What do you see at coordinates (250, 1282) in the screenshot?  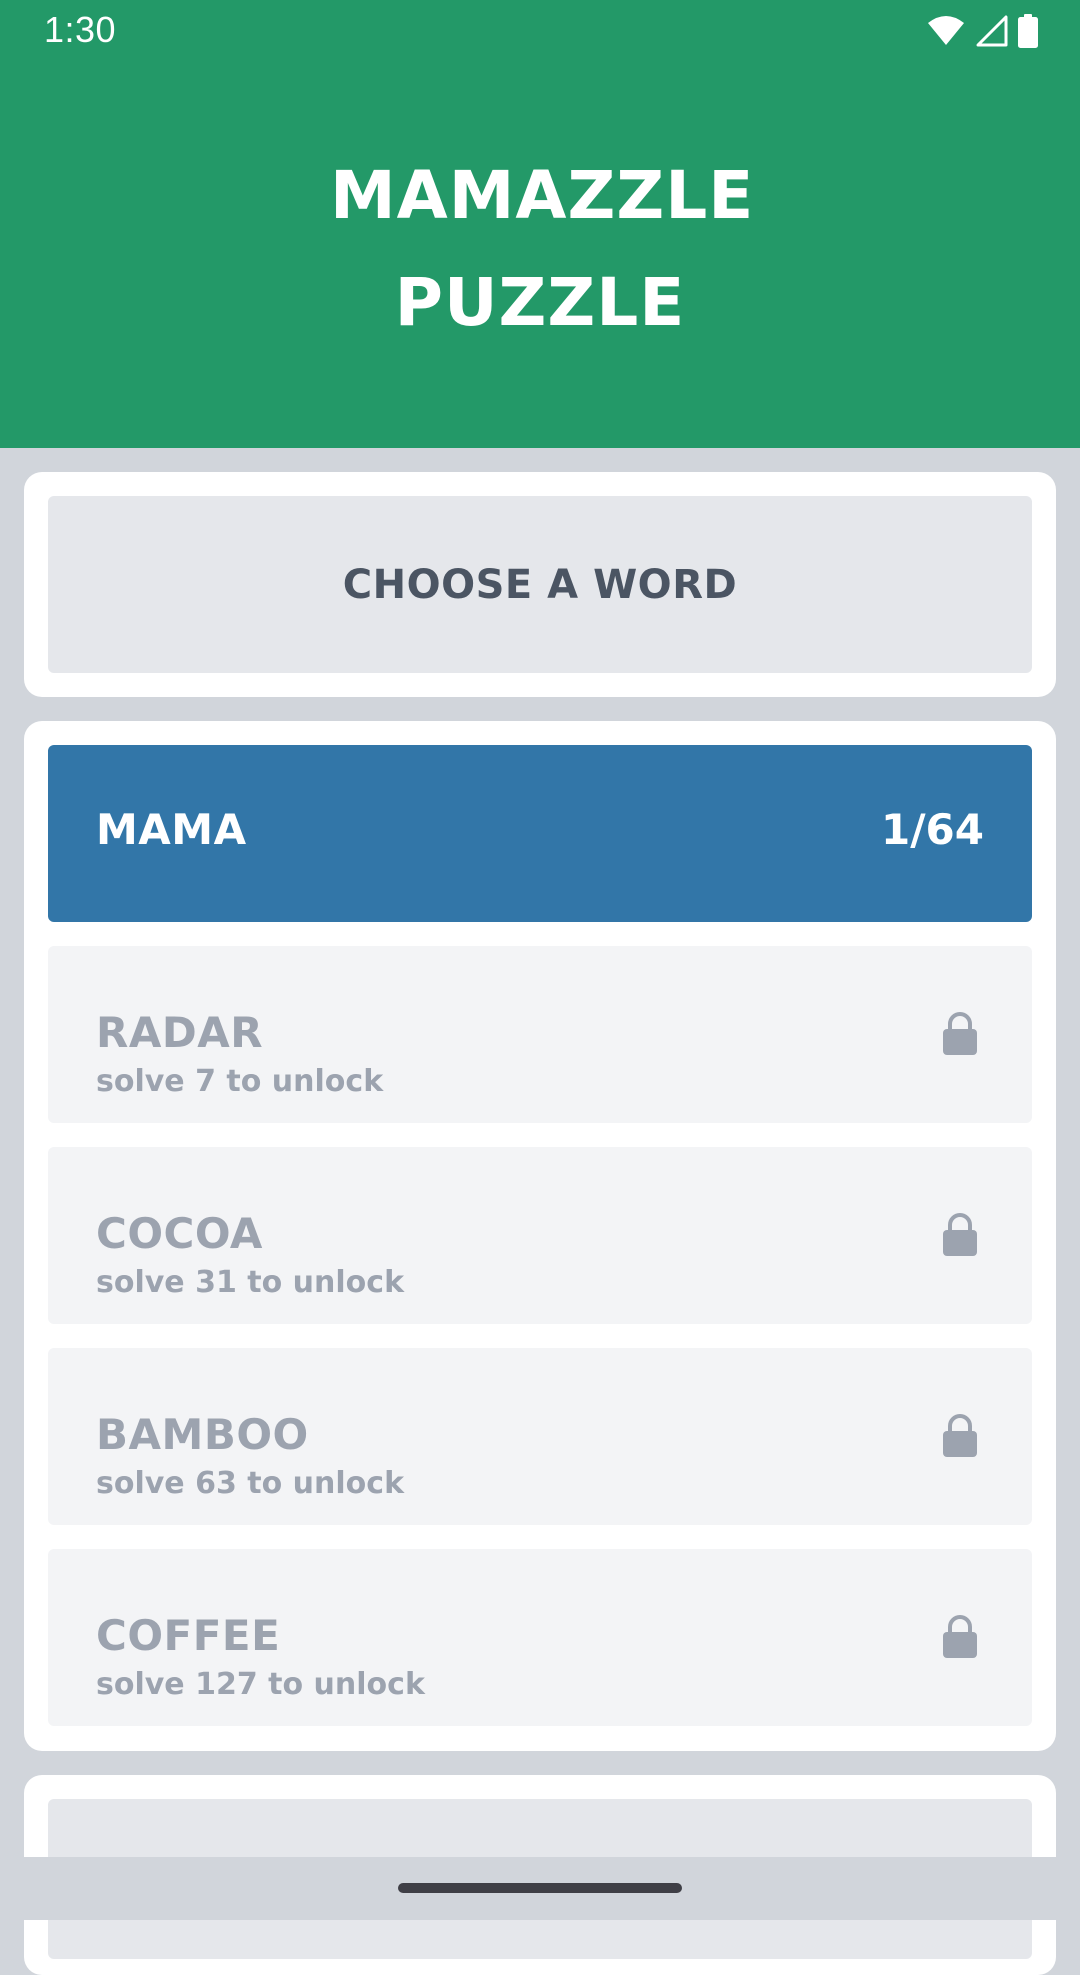 I see `unlock-hint: solve 31 to unlock` at bounding box center [250, 1282].